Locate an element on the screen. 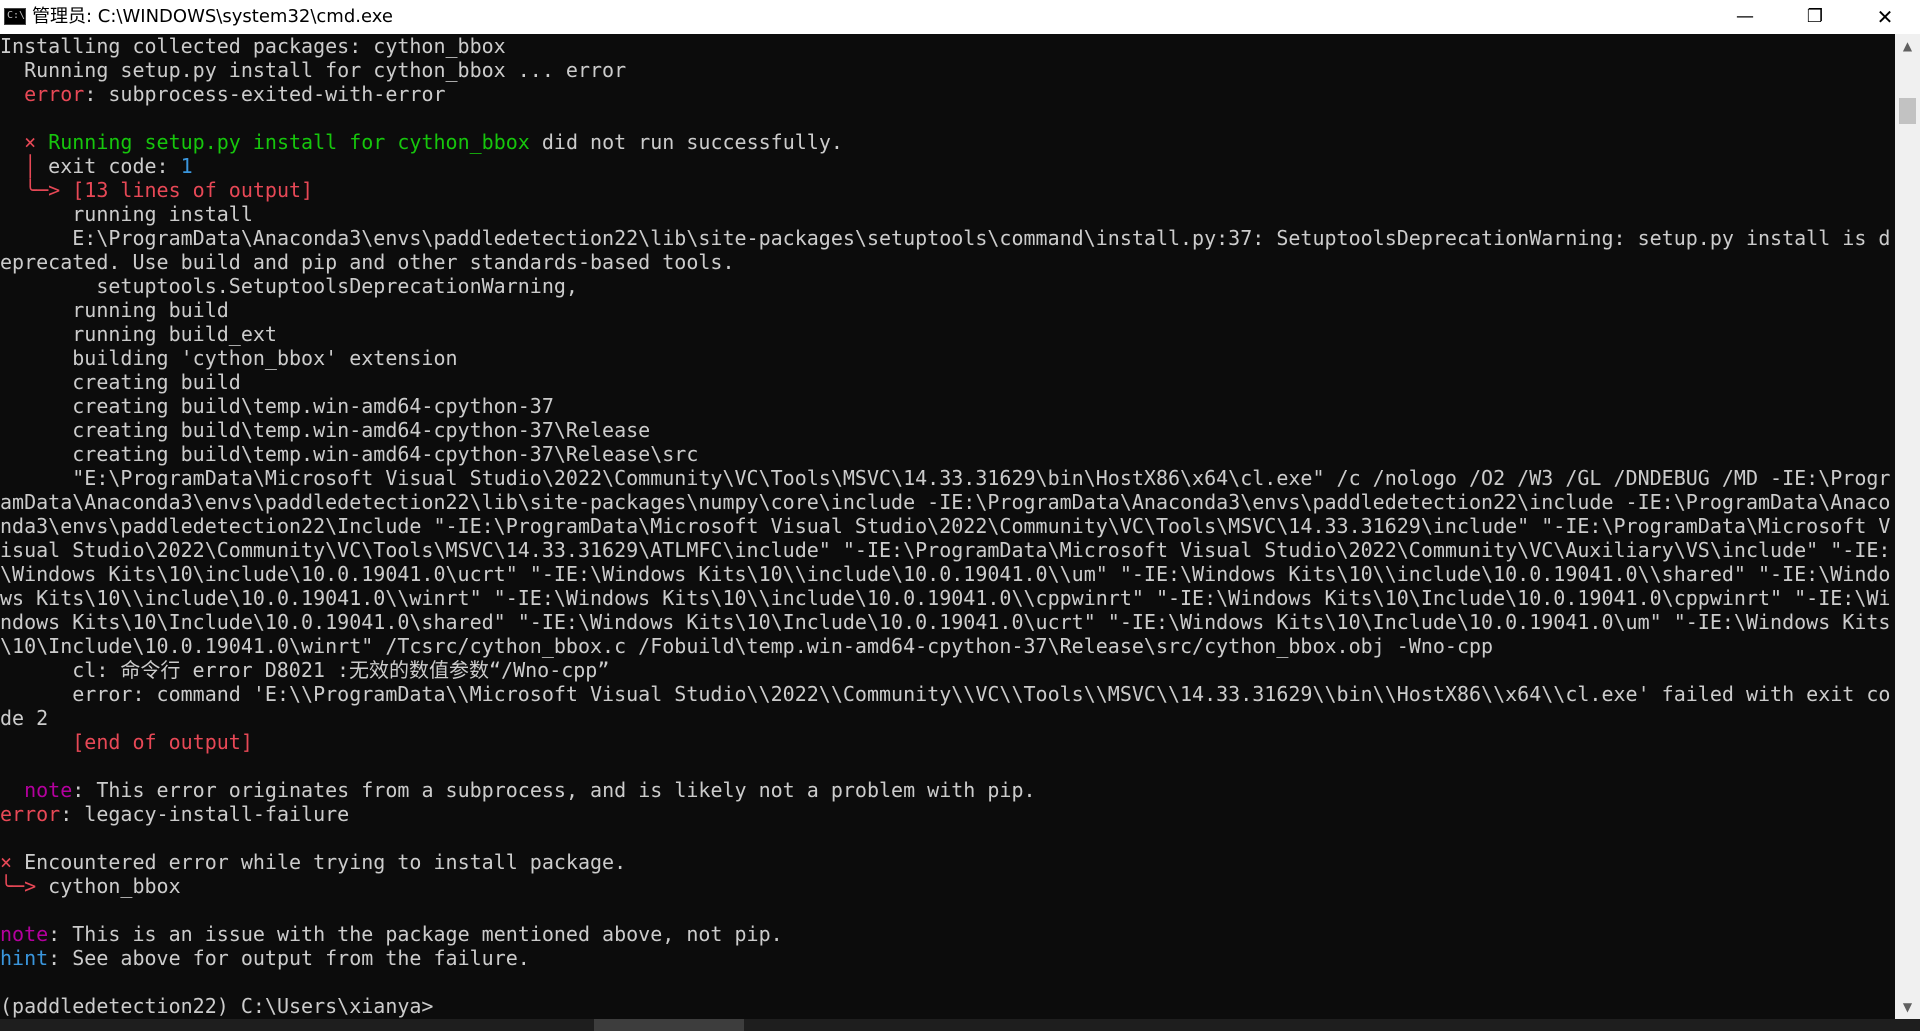  minimize-button: — is located at coordinates (1745, 17).